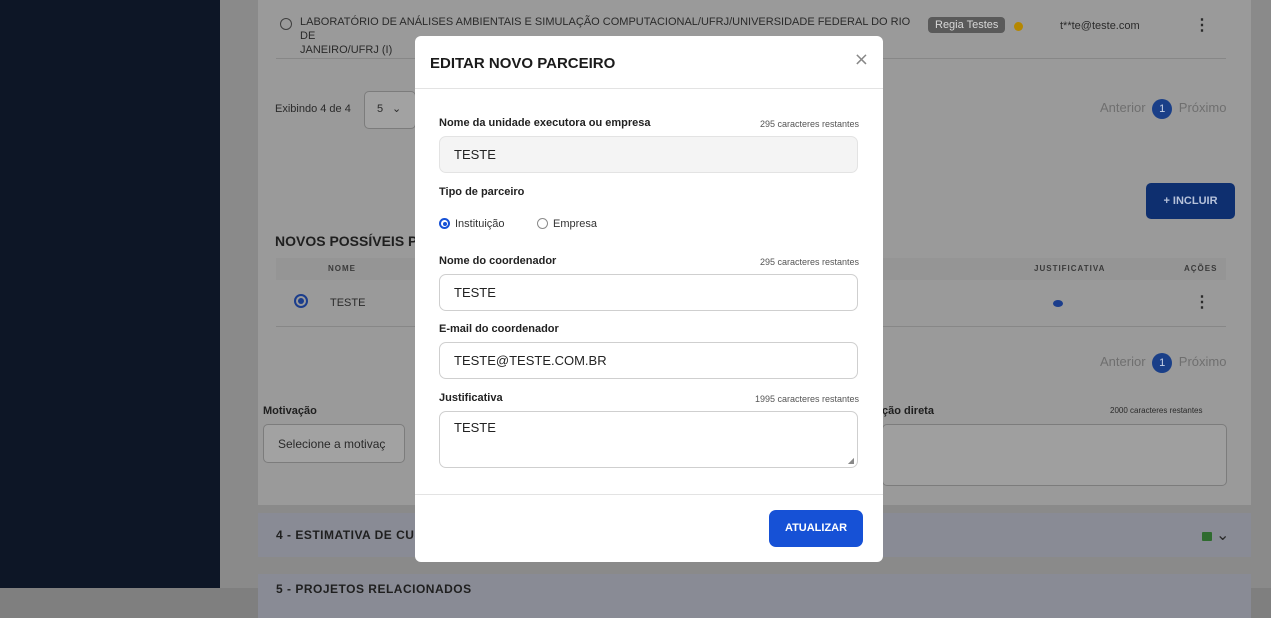  I want to click on coordinator-email-field: TESTE@TESTE.COM.BR, so click(648, 360).